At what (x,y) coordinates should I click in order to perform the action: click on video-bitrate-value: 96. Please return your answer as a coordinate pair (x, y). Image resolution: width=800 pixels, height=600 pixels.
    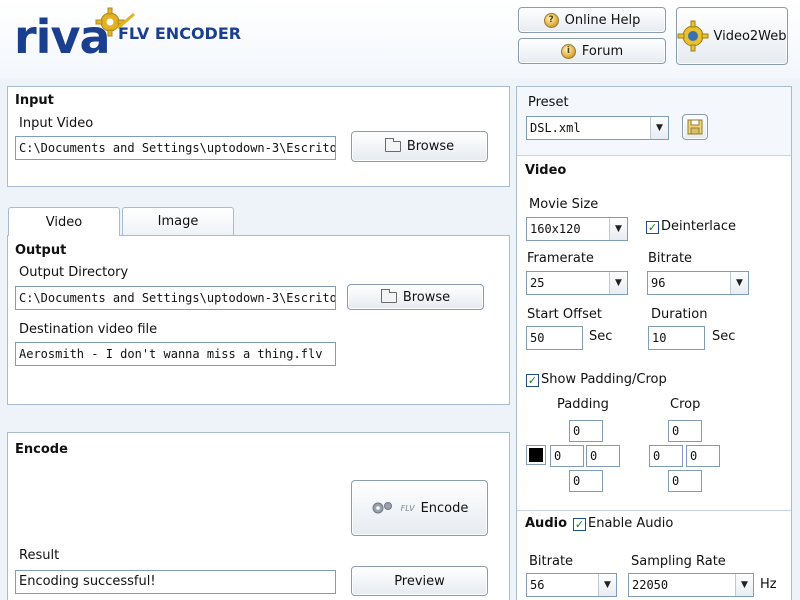
    Looking at the image, I should click on (658, 283).